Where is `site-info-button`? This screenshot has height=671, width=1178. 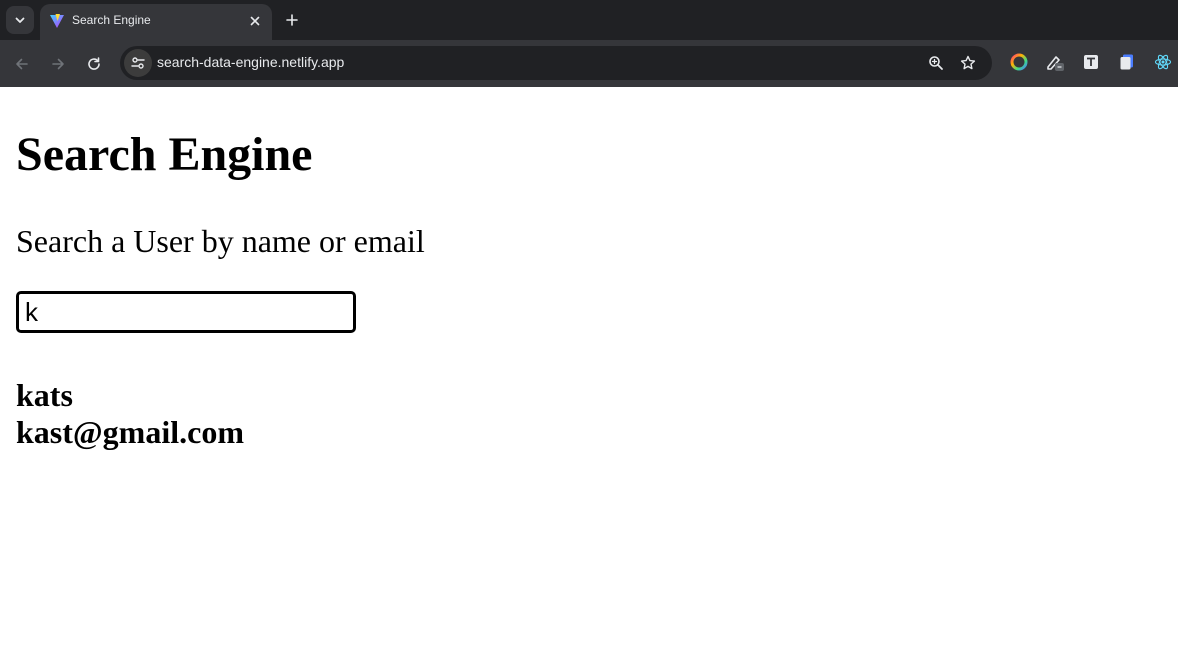
site-info-button is located at coordinates (138, 63).